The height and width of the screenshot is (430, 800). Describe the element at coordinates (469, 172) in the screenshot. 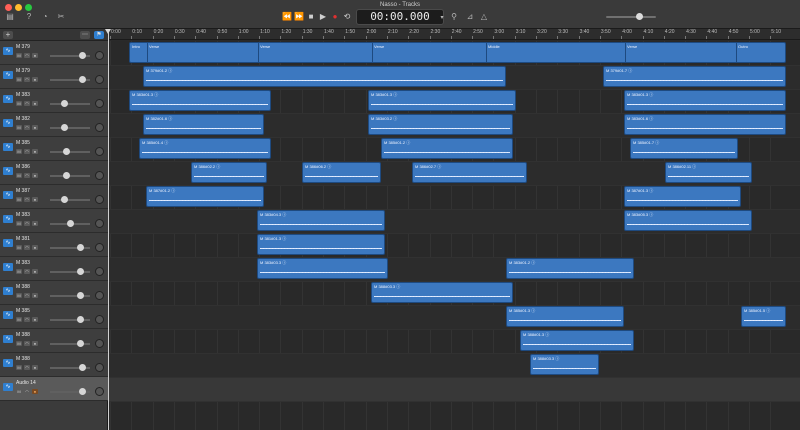

I see `audio-region: M 386#02.7 ⓘ` at that location.